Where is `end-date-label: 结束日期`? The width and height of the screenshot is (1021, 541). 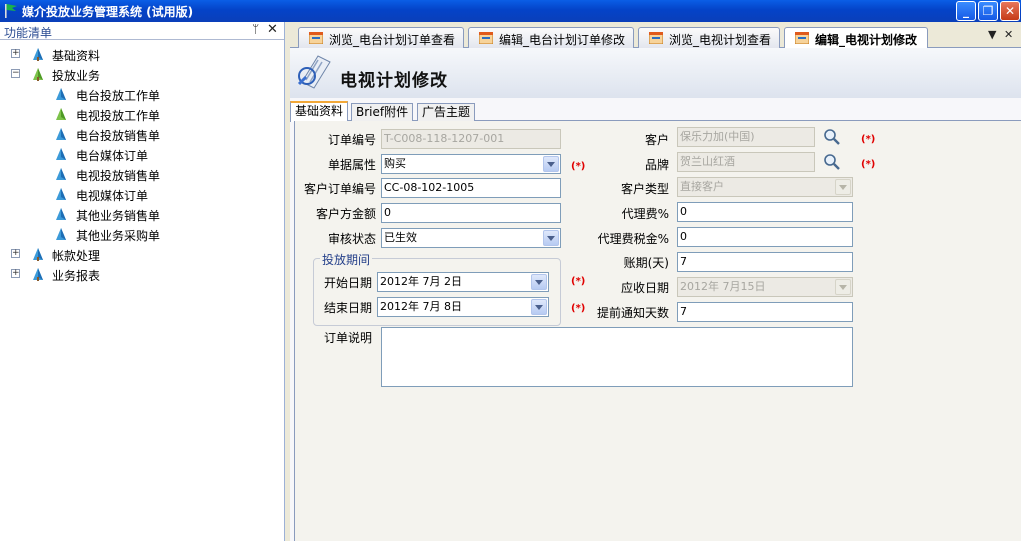 end-date-label: 结束日期 is located at coordinates (347, 308).